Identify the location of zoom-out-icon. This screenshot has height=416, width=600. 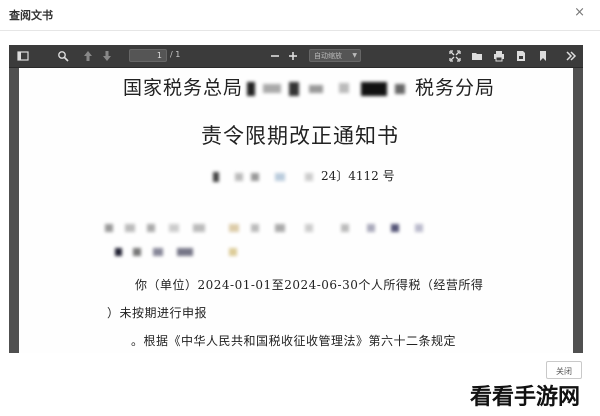
(275, 56).